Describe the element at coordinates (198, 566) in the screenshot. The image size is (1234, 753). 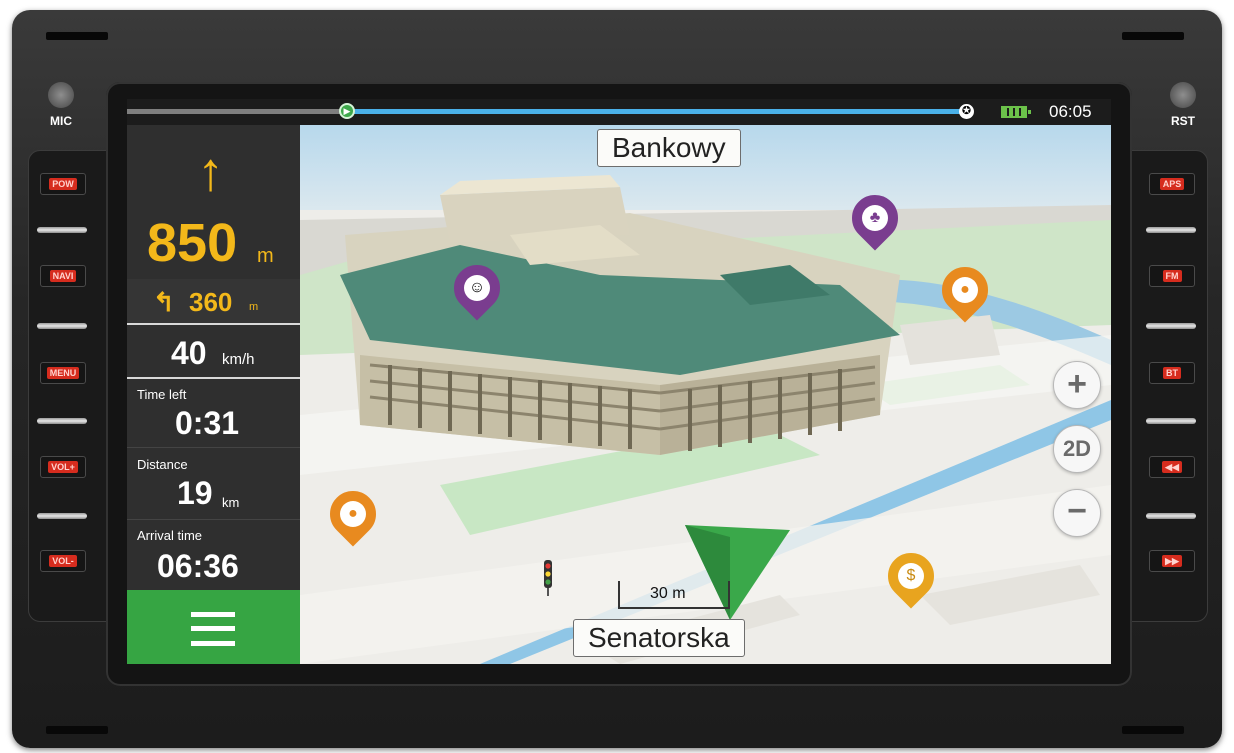
I see `arrival-time-value: 06:36` at that location.